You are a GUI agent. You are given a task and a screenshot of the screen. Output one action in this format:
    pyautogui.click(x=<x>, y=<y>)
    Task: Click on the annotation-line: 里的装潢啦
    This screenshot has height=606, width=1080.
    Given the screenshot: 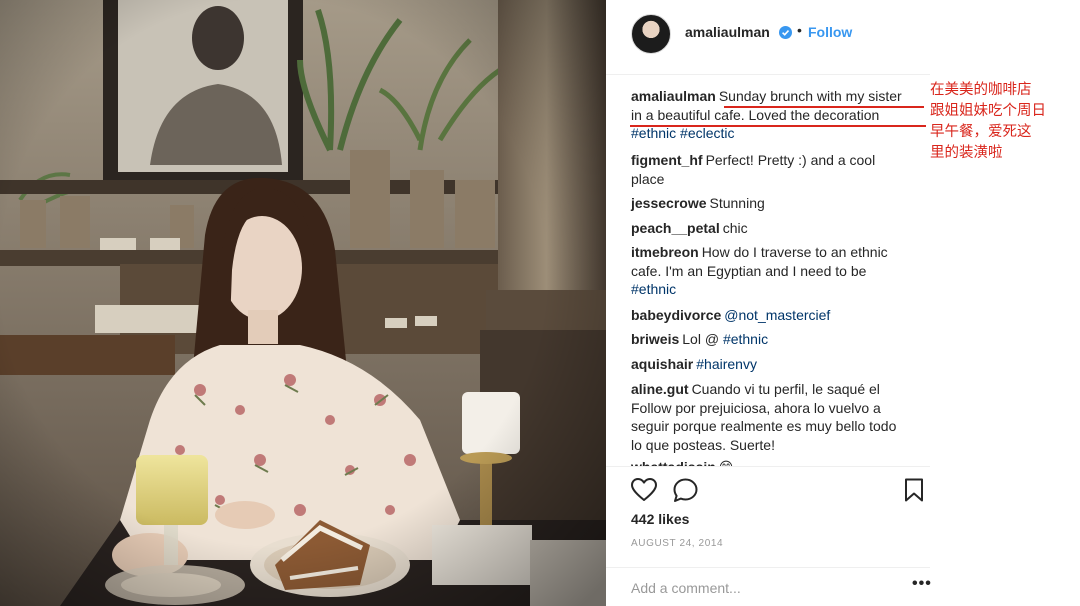 What is the action you would take?
    pyautogui.click(x=966, y=153)
    